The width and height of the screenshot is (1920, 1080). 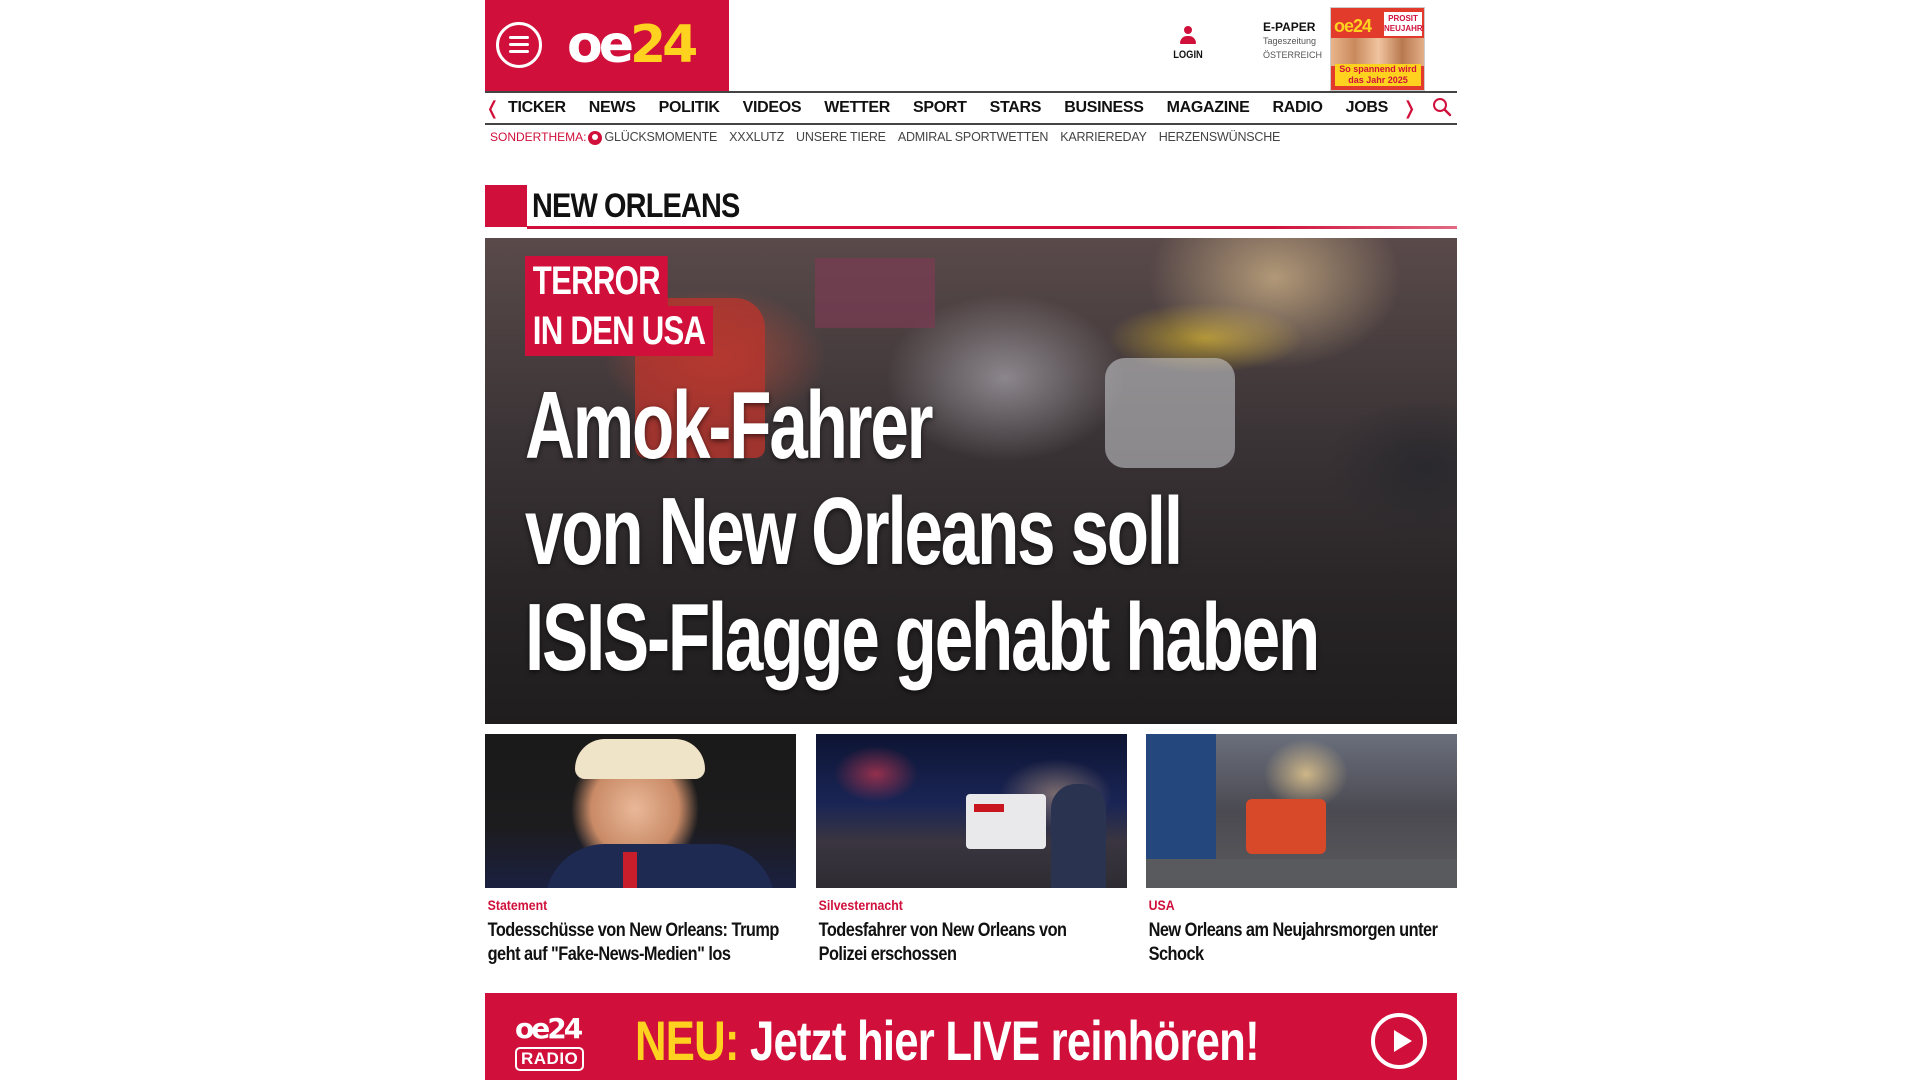 I want to click on search-icon, so click(x=1442, y=107).